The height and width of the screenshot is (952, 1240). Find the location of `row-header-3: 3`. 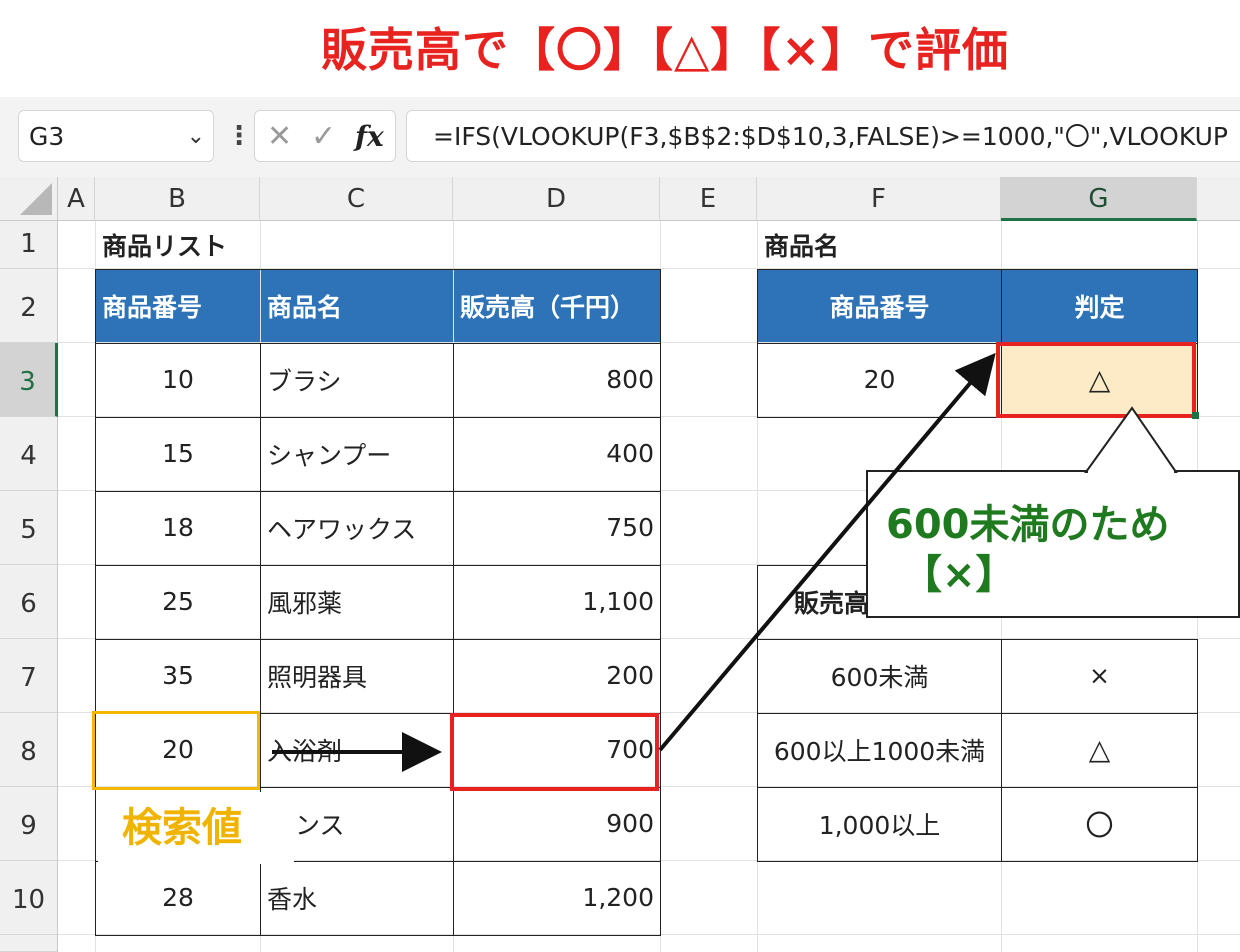

row-header-3: 3 is located at coordinates (29, 380).